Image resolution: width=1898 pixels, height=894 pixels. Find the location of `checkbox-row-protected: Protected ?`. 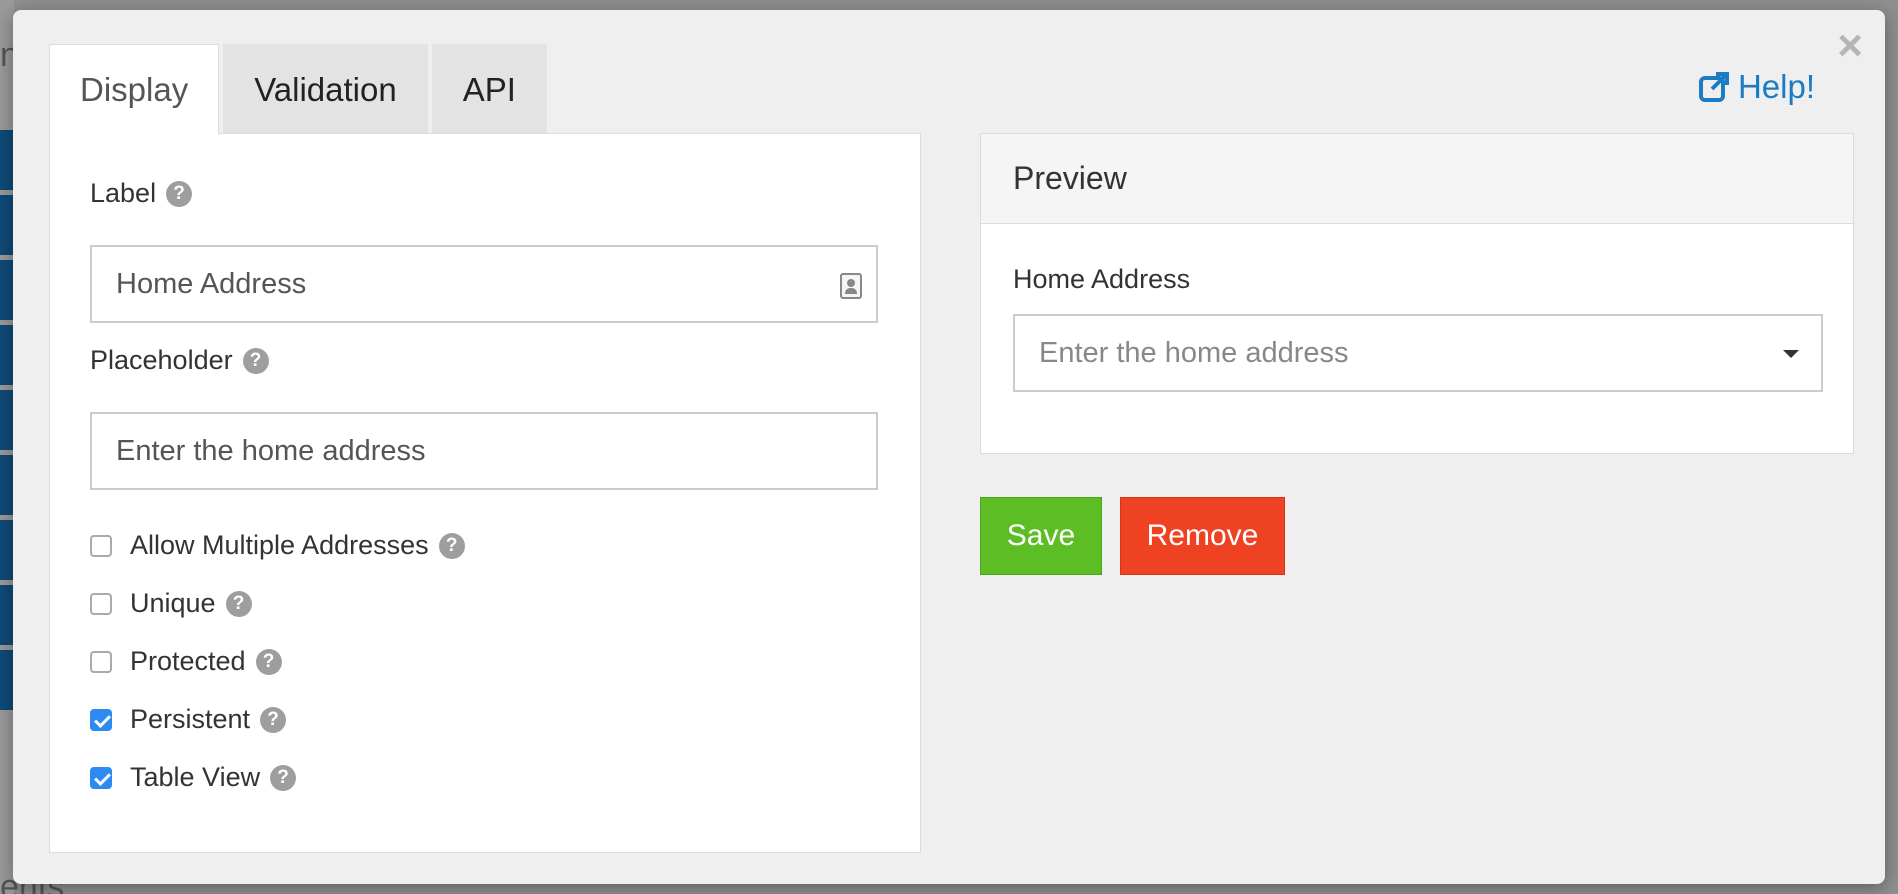

checkbox-row-protected: Protected ? is located at coordinates (186, 661).